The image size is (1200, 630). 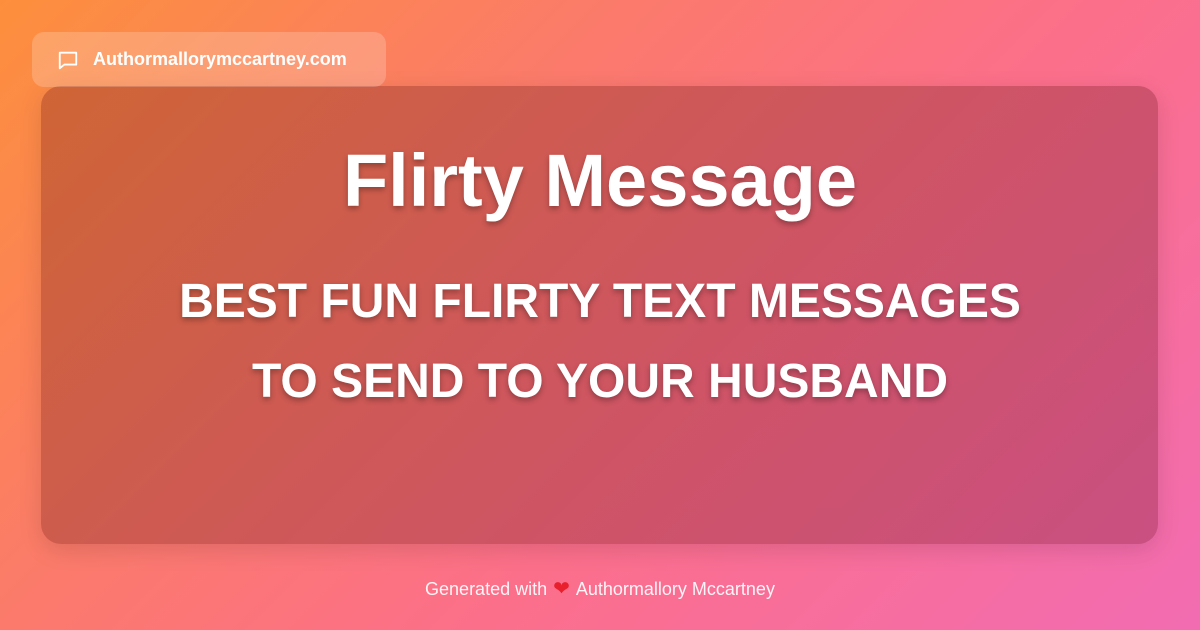 What do you see at coordinates (561, 589) in the screenshot?
I see `heart-icon: ❤` at bounding box center [561, 589].